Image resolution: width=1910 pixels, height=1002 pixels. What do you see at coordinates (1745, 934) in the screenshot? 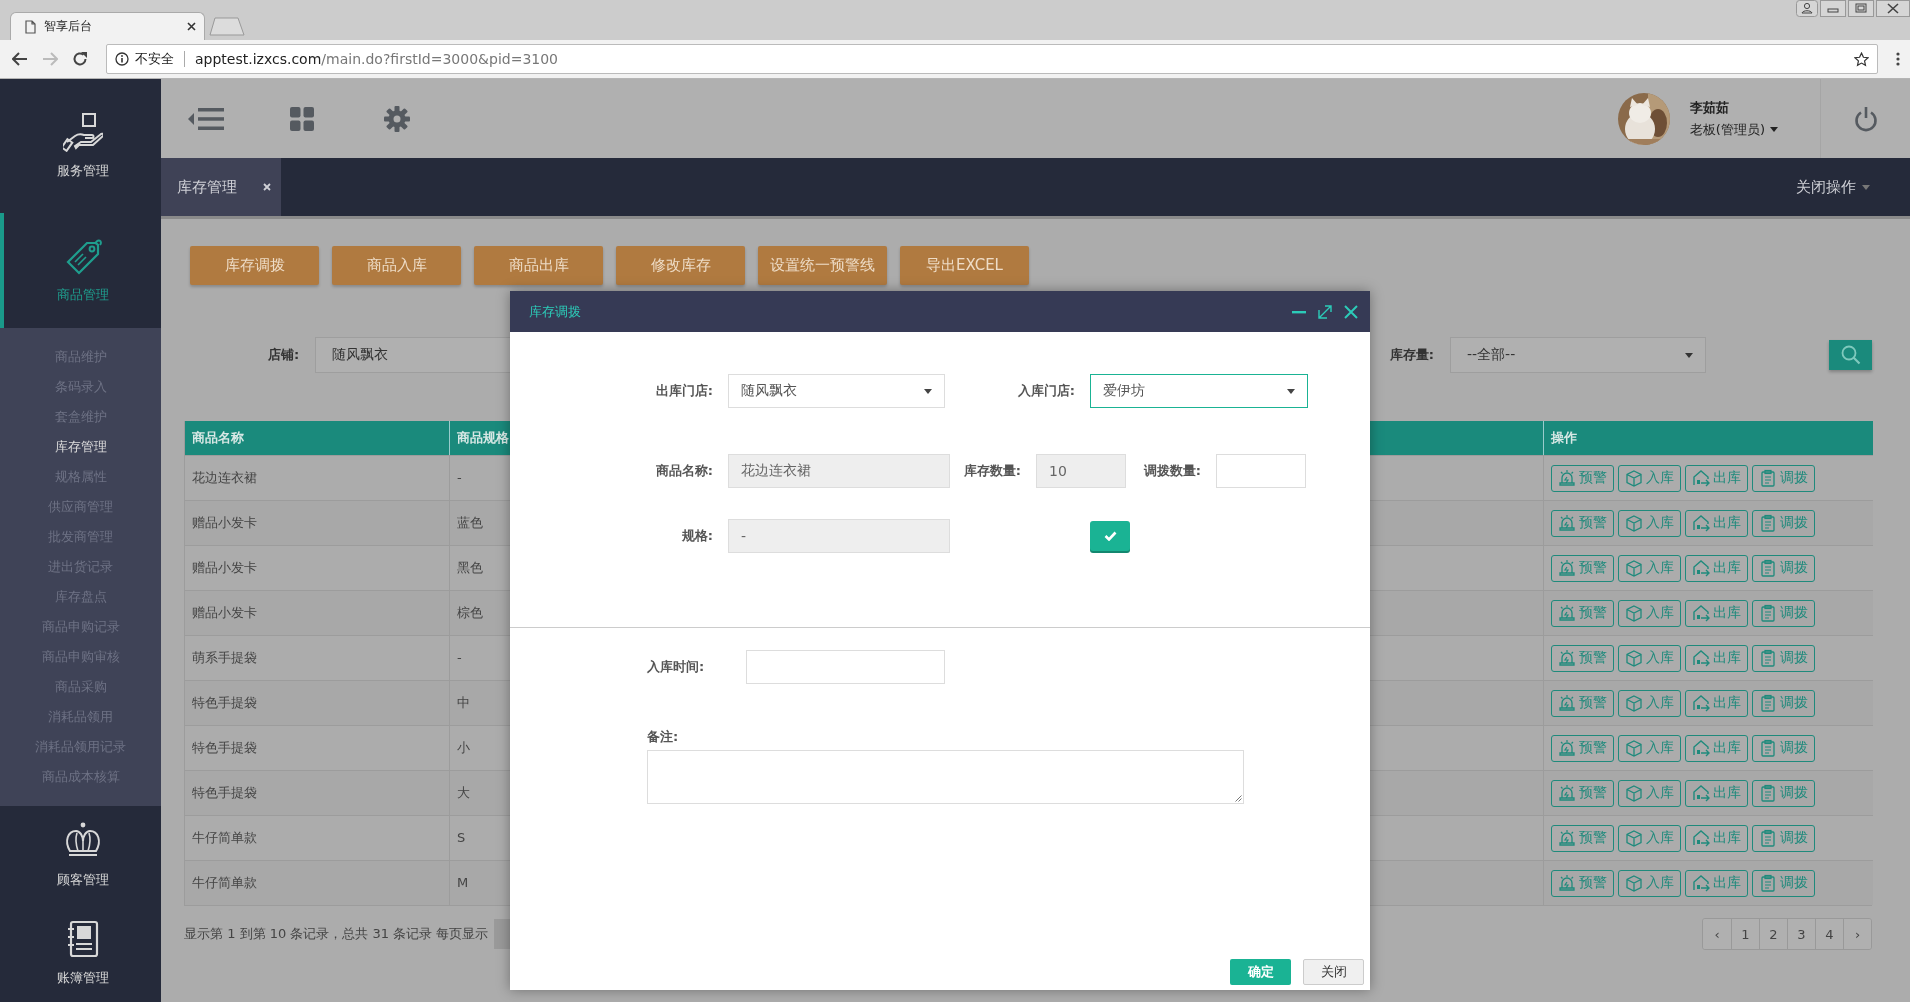
I see `page-button: 1` at bounding box center [1745, 934].